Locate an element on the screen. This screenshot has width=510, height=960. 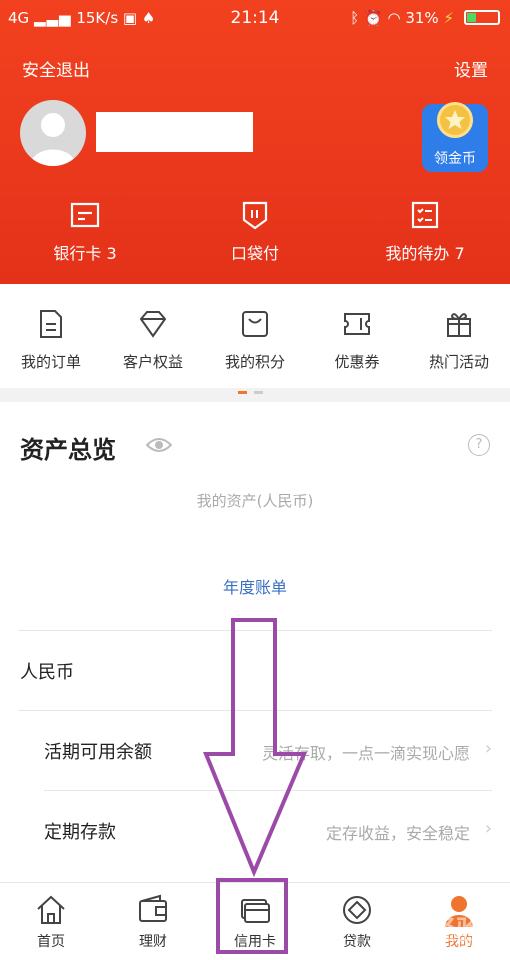
bank-card-icon is located at coordinates (85, 215).